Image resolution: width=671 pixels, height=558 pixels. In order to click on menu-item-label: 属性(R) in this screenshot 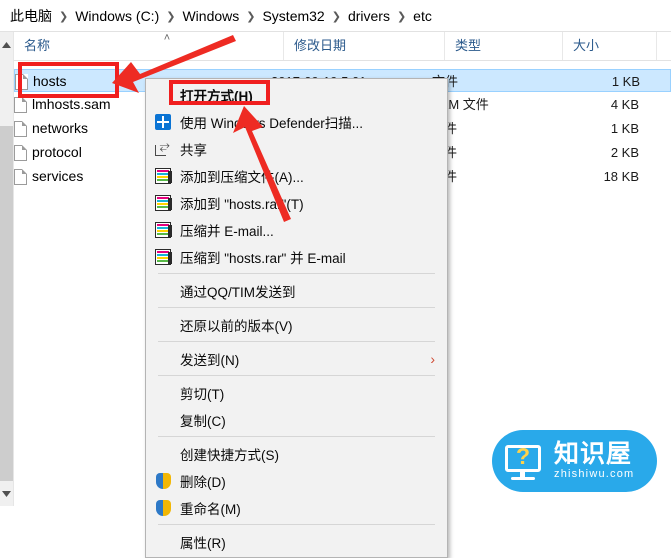, I will do `click(203, 543)`.